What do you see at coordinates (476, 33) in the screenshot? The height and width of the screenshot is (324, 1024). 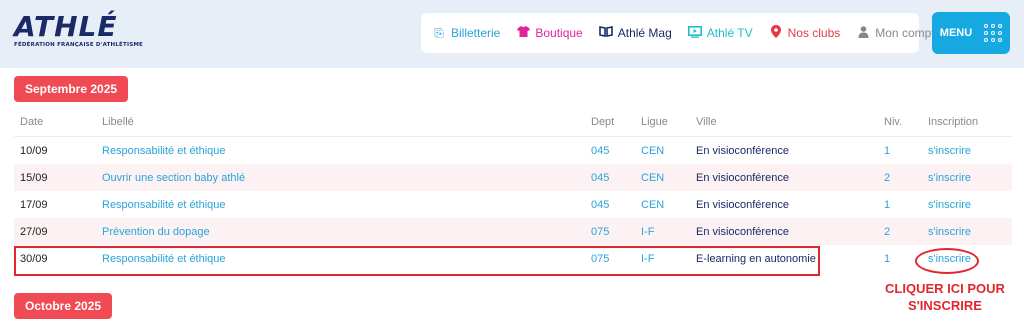 I see `nav-billetterie-label: Billetterie` at bounding box center [476, 33].